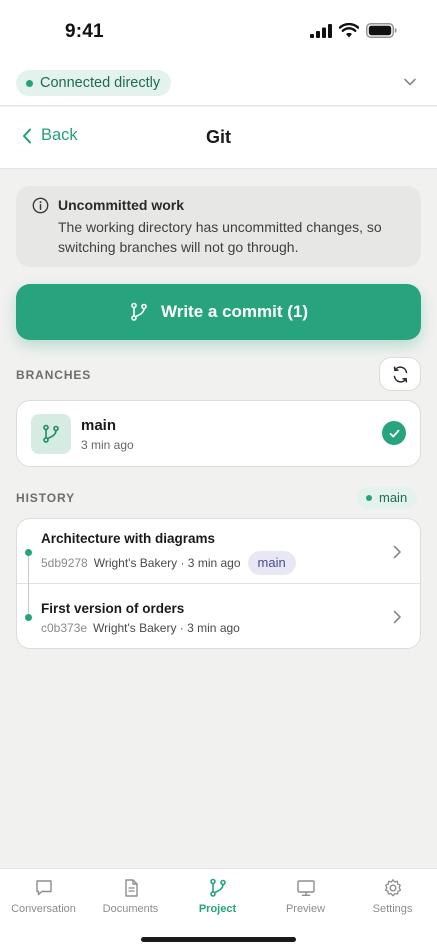 The width and height of the screenshot is (437, 950). I want to click on refresh-branches-button, so click(400, 374).